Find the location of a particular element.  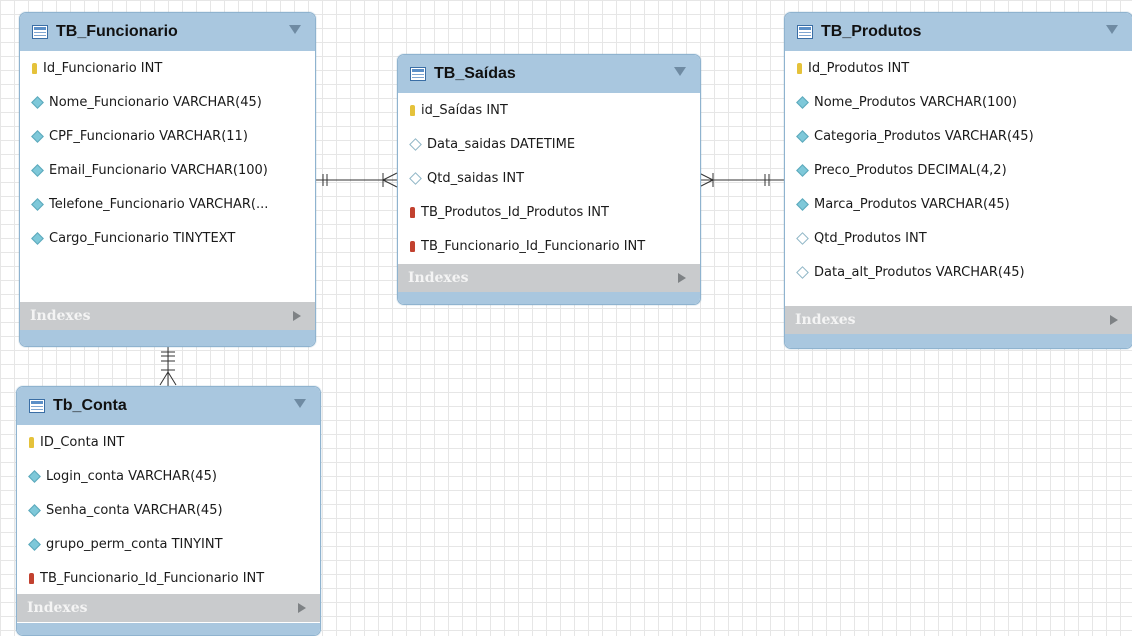

column-label: Qtd_Produtos INT is located at coordinates (870, 238).